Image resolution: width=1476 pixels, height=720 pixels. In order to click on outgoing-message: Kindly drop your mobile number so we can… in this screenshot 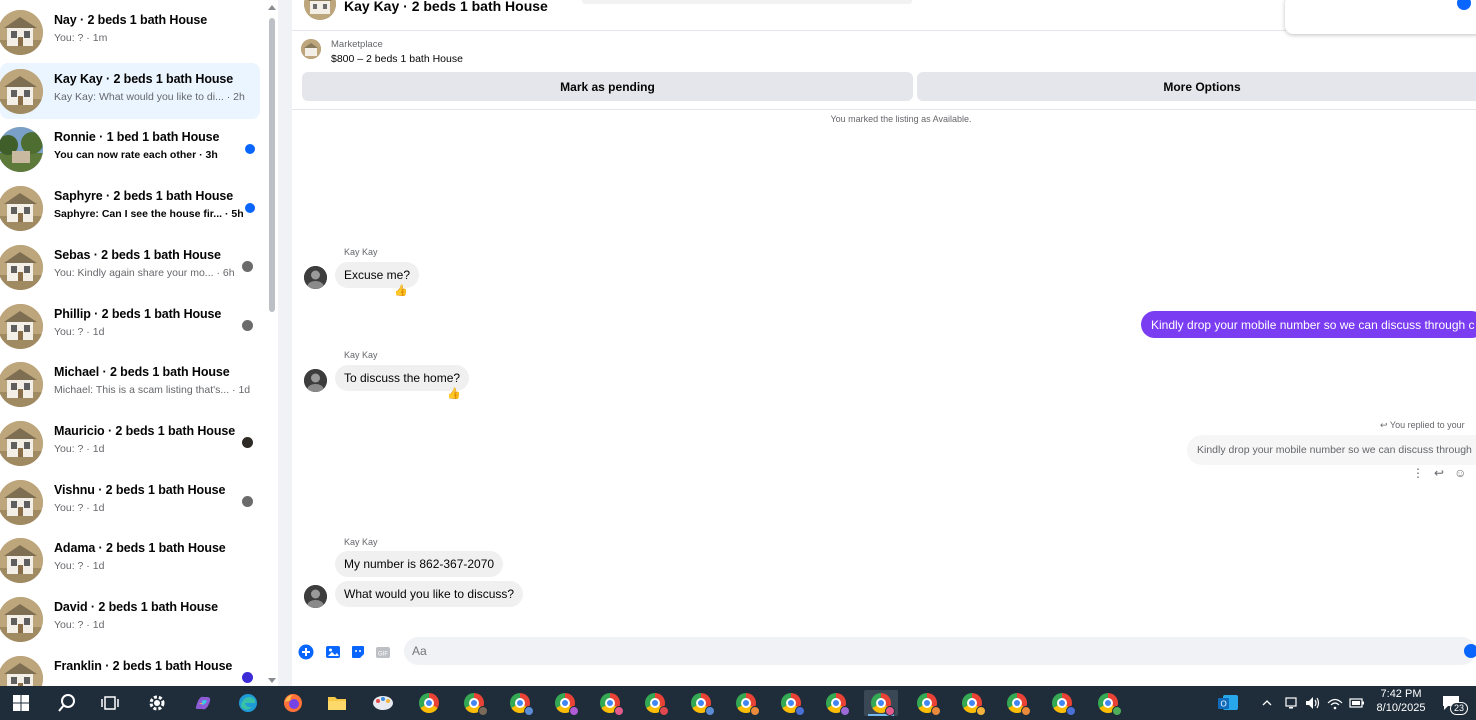, I will do `click(1308, 324)`.